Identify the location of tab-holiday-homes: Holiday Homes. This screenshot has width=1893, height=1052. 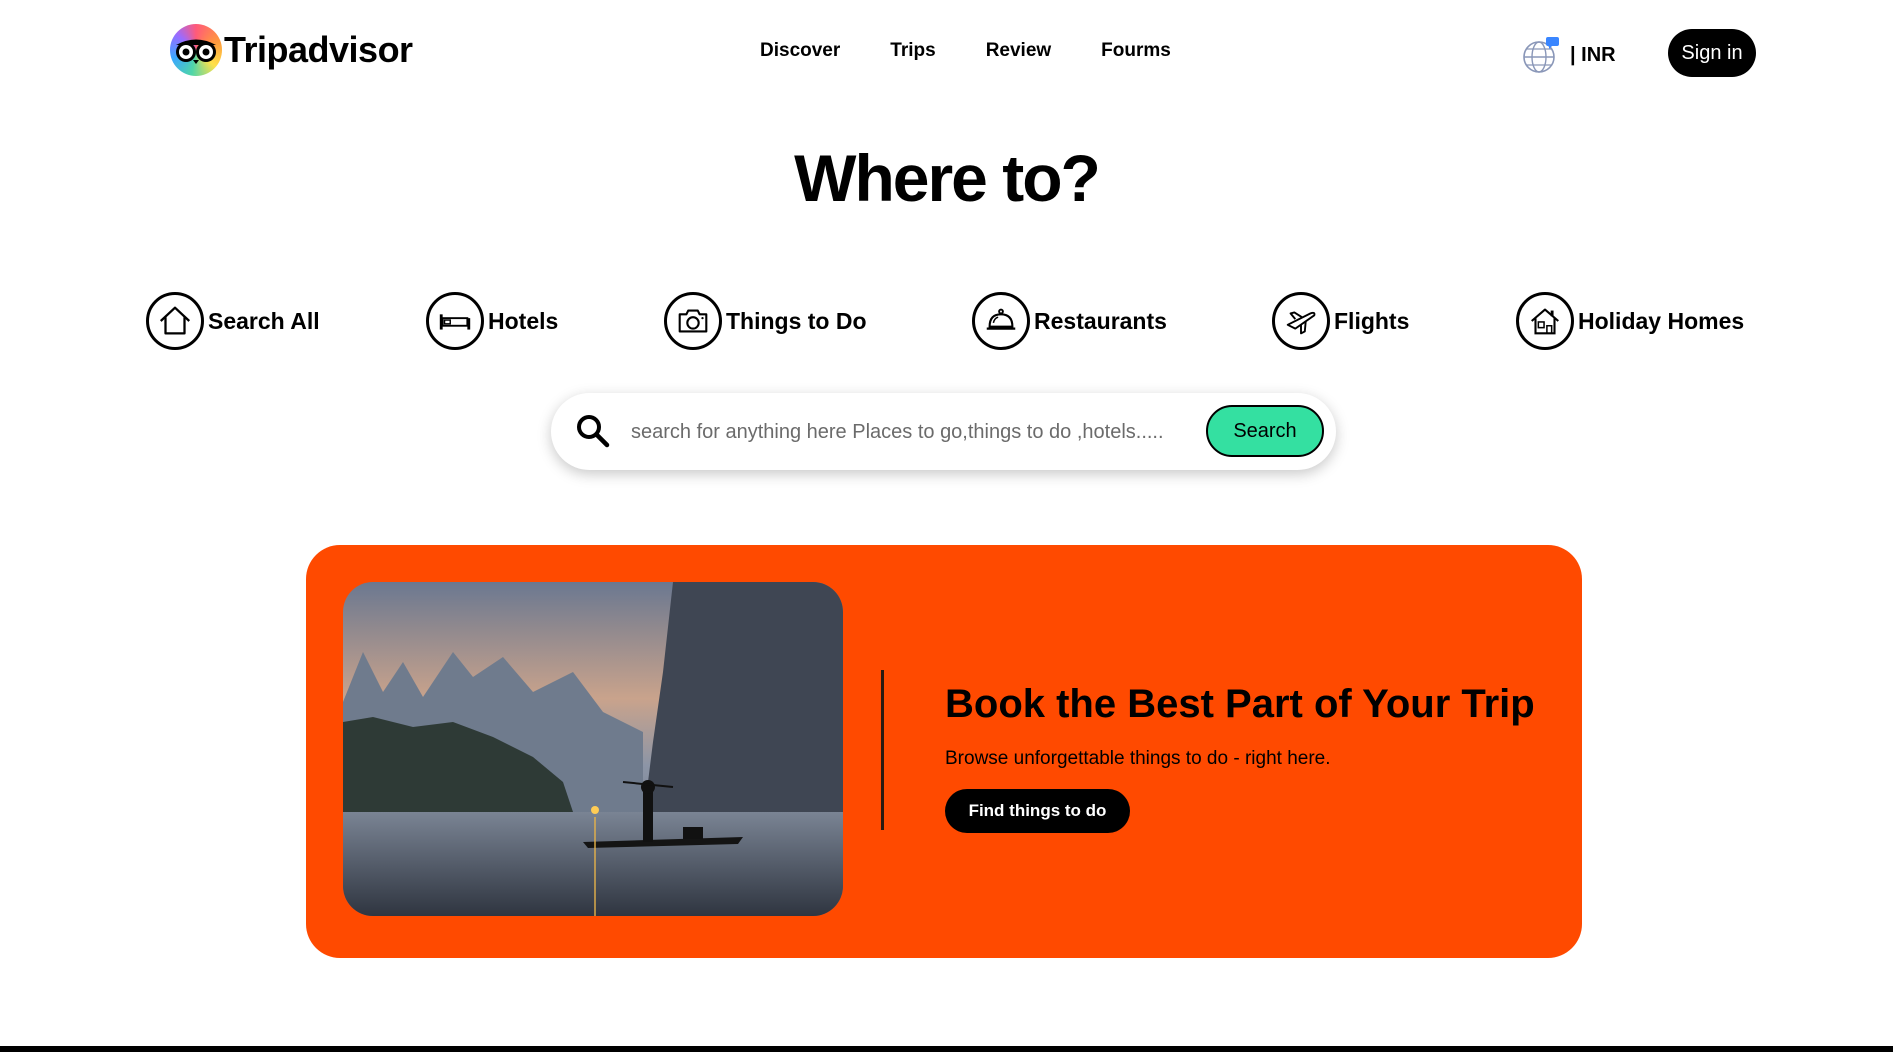
(1630, 321).